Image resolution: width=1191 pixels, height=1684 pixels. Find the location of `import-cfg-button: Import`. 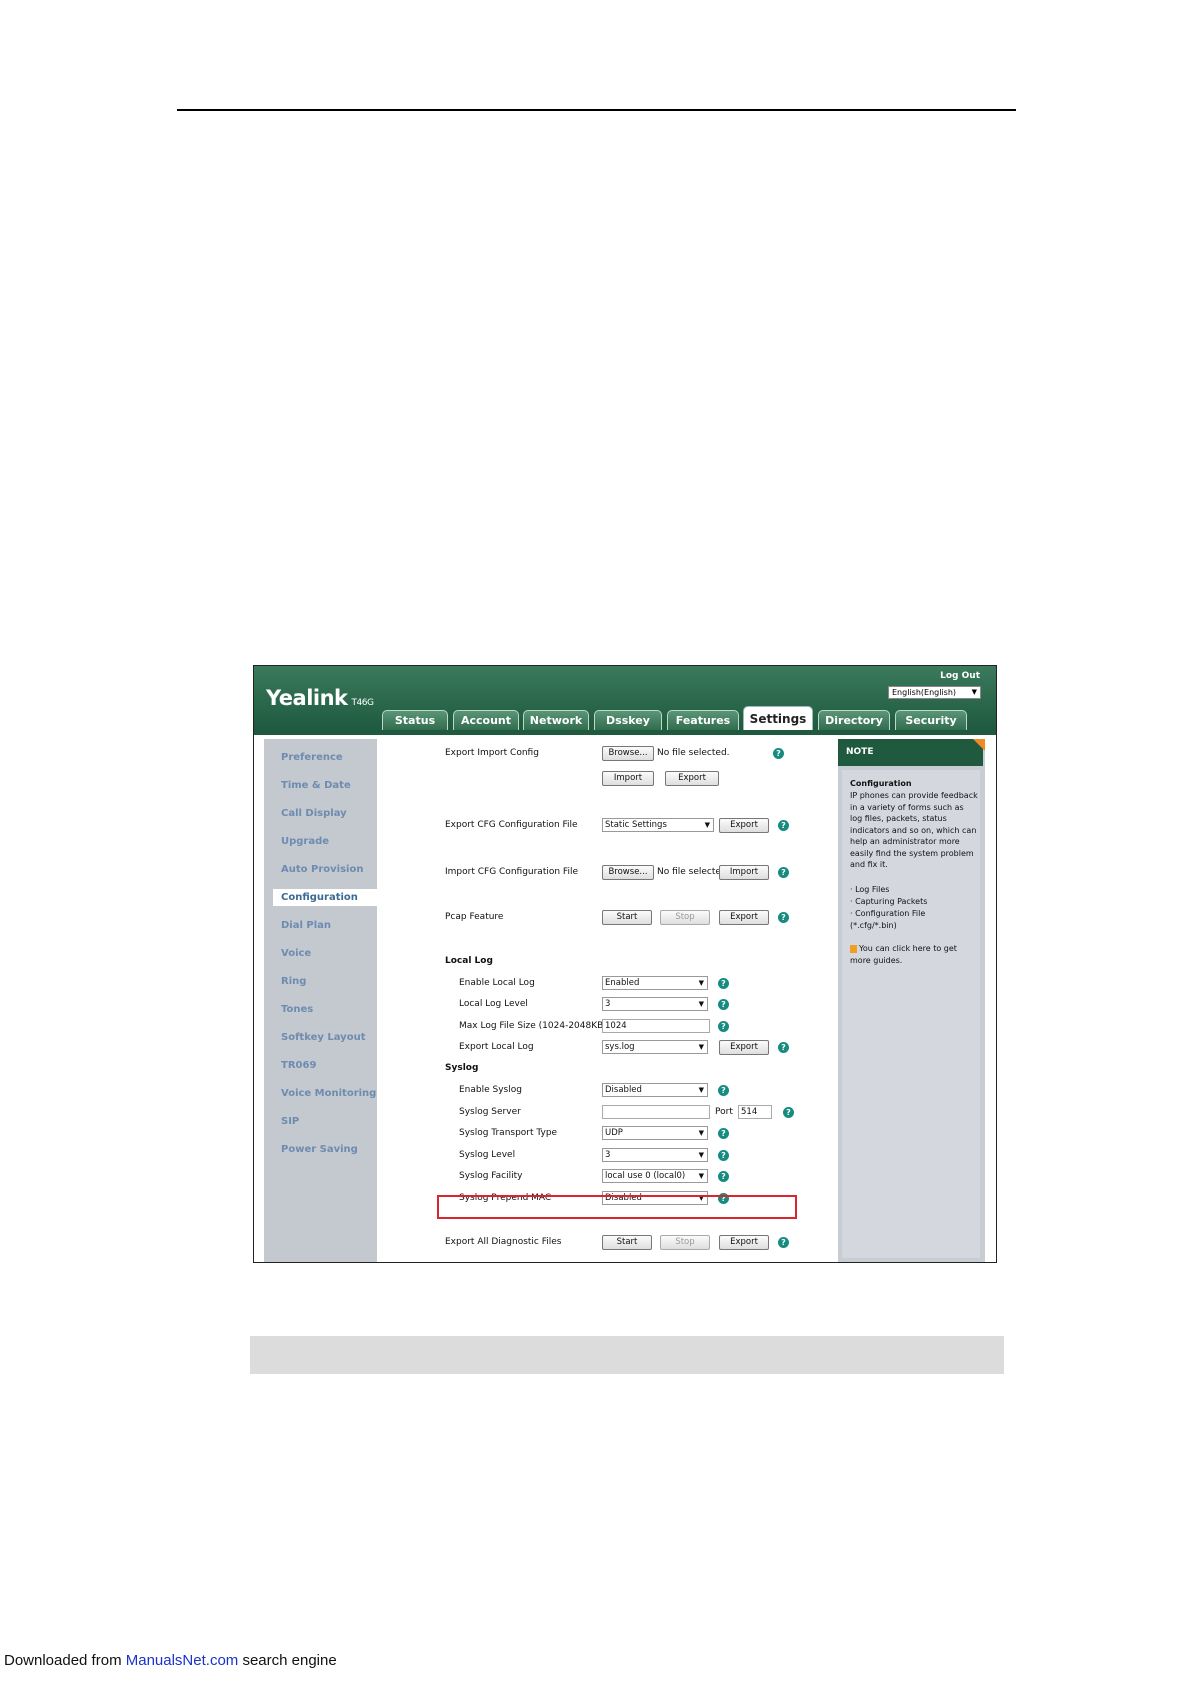

import-cfg-button: Import is located at coordinates (744, 872).